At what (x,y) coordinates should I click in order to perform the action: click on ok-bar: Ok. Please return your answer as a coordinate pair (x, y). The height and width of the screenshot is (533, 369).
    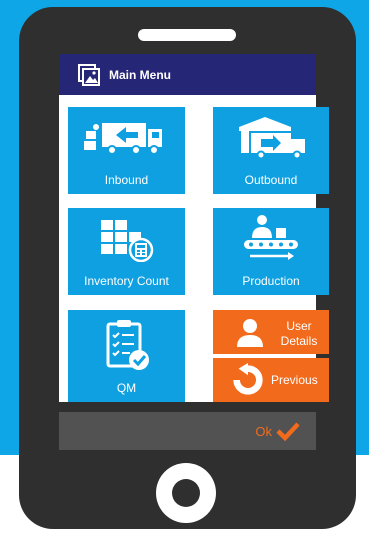
    Looking at the image, I should click on (187, 431).